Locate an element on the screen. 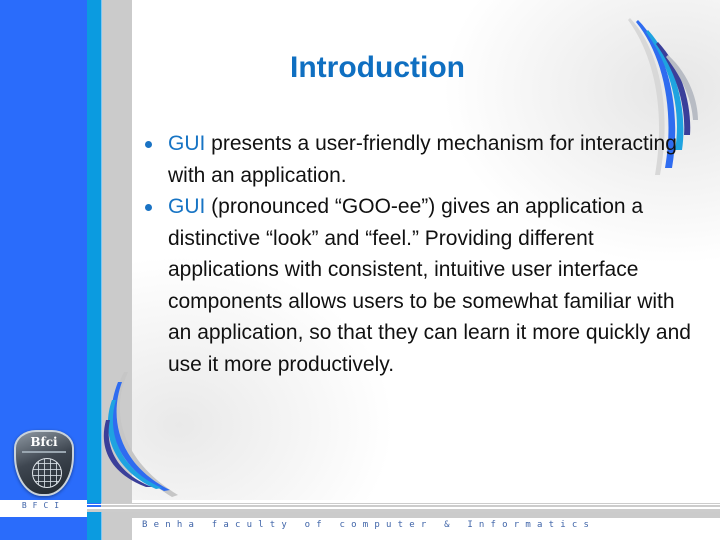  swoosh-decoration-icon is located at coordinates (140, 434).